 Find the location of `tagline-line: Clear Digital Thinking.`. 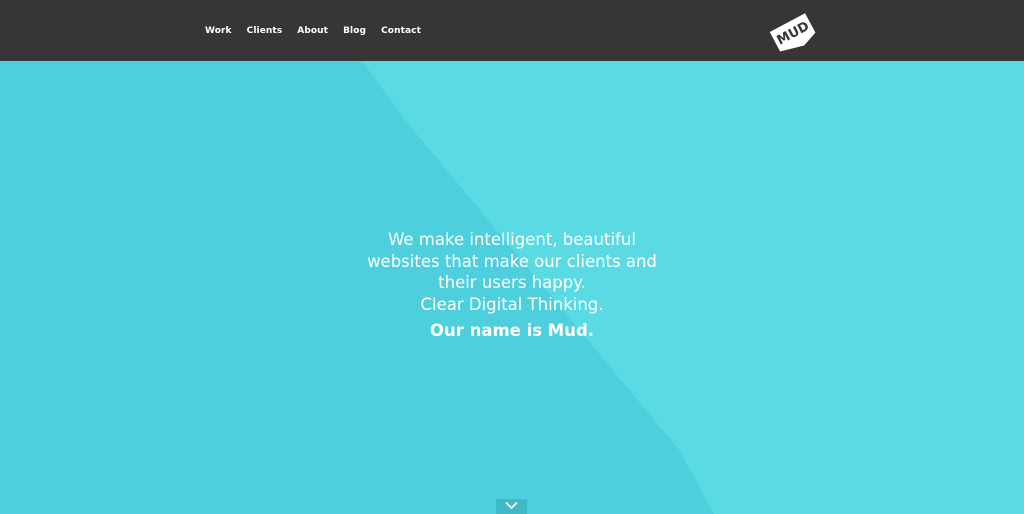

tagline-line: Clear Digital Thinking. is located at coordinates (512, 304).